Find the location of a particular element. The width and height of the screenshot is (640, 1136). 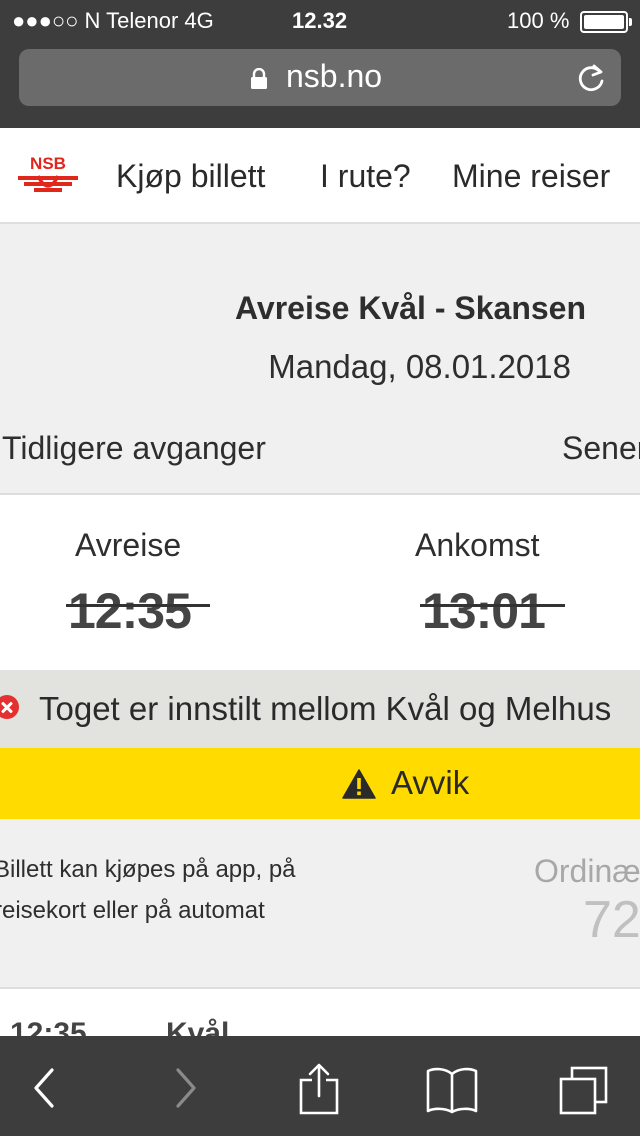

svg-text: NSB is located at coordinates (48, 163).